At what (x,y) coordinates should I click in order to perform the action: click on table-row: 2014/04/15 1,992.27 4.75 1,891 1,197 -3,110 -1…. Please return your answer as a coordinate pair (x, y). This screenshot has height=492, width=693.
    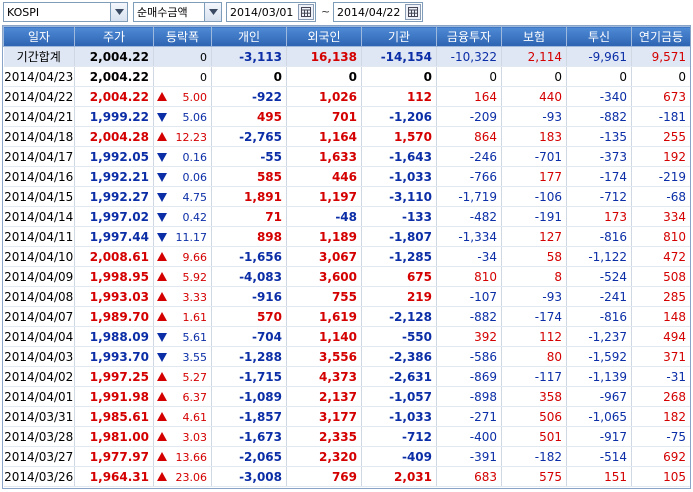
    Looking at the image, I should click on (347, 196).